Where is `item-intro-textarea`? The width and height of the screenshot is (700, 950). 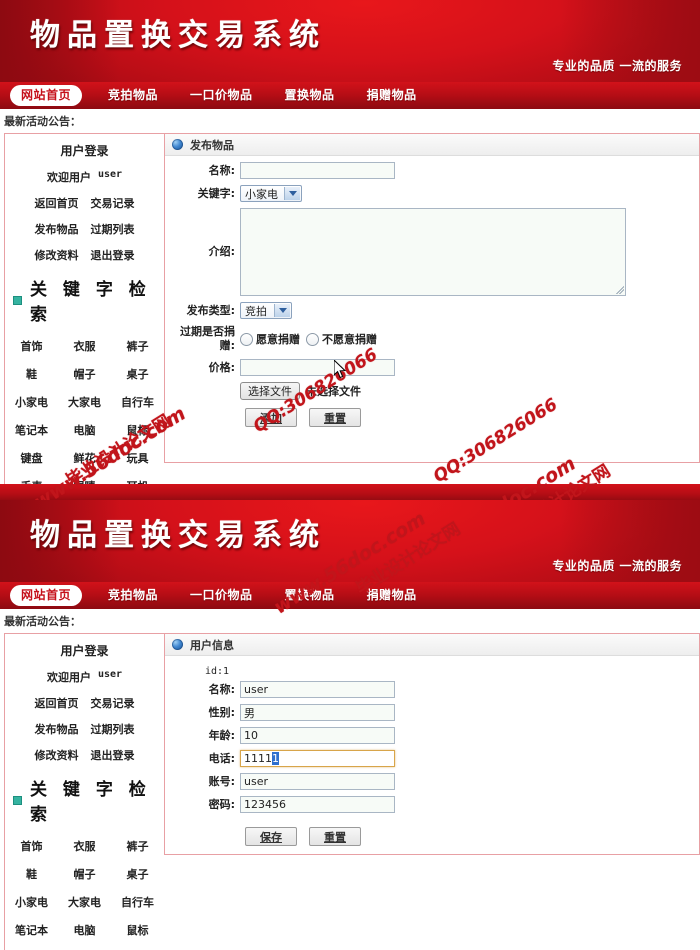 item-intro-textarea is located at coordinates (433, 252).